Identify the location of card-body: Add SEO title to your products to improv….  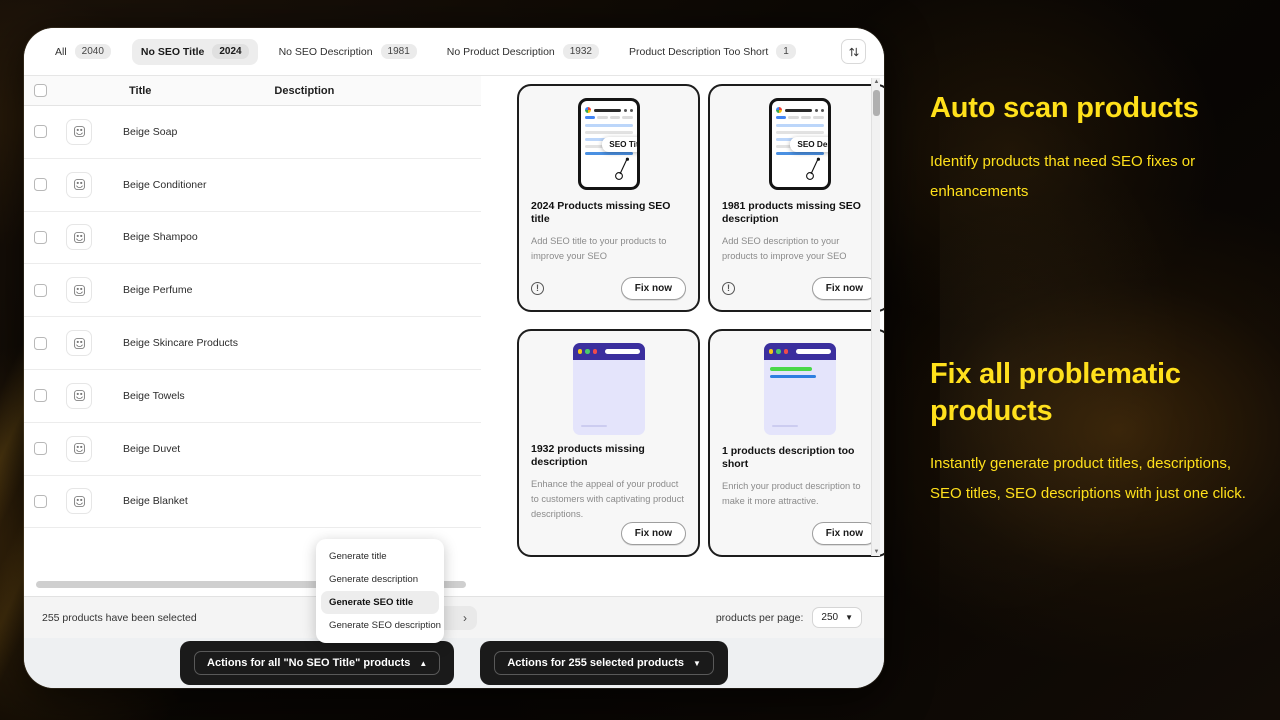
(599, 249).